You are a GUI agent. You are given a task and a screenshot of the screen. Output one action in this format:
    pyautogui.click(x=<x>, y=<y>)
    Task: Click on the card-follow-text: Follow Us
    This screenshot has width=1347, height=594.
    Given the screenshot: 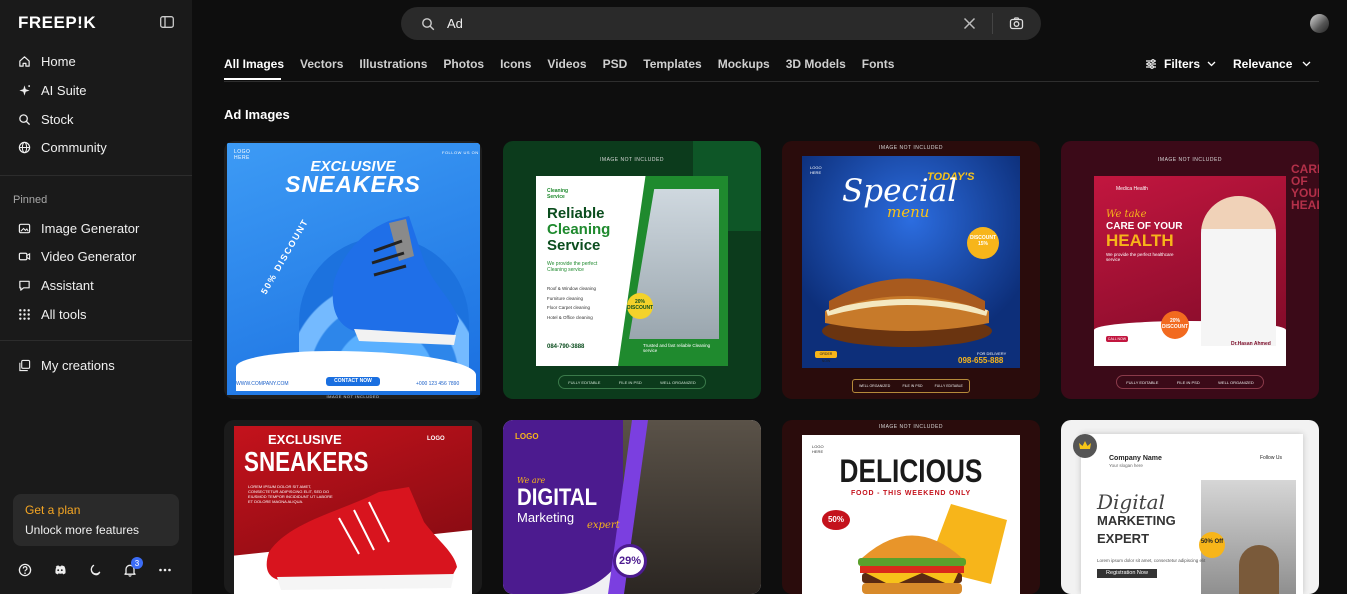 What is the action you would take?
    pyautogui.click(x=1271, y=458)
    